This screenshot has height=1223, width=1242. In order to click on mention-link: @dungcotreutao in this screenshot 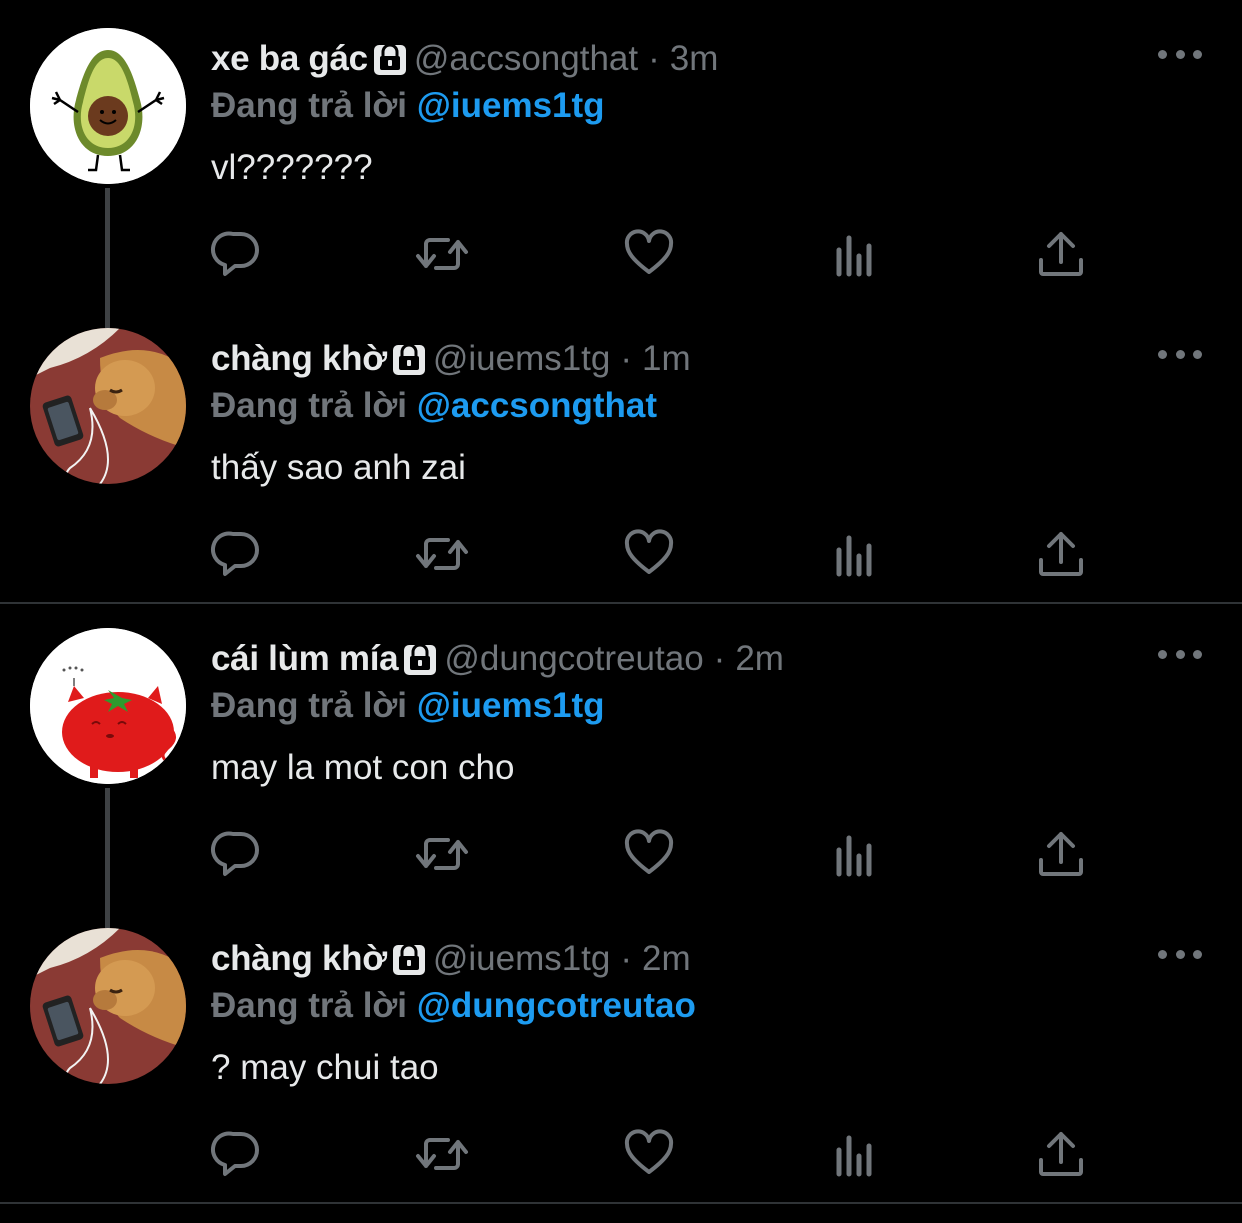, I will do `click(556, 1005)`.